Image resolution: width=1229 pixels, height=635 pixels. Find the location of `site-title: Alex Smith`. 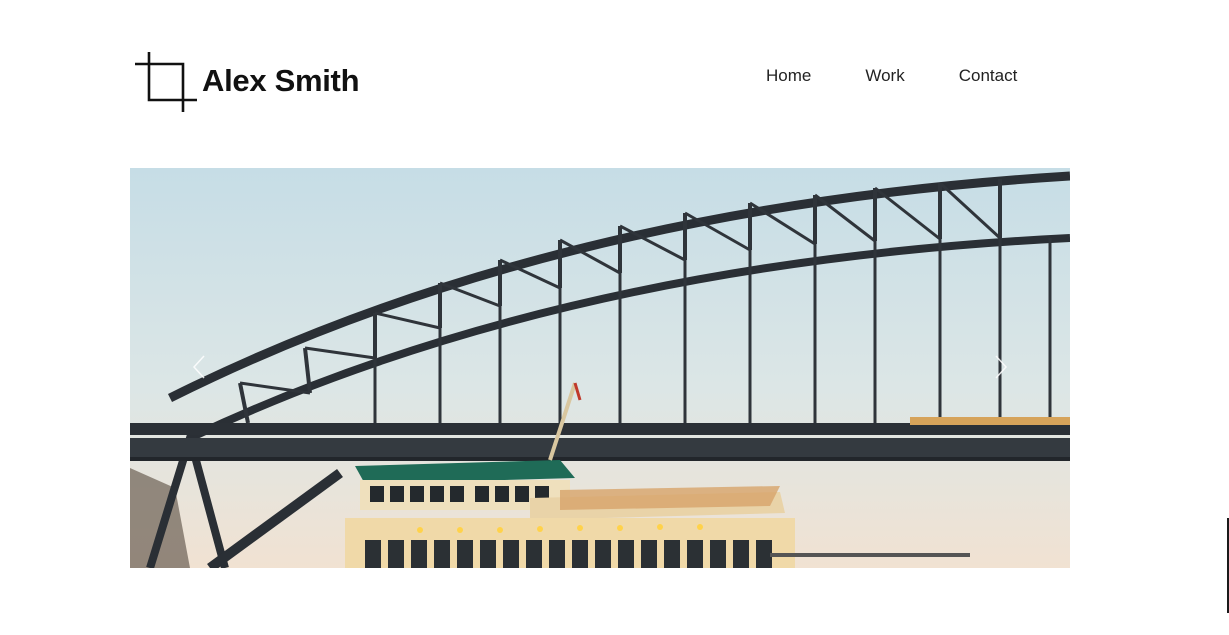

site-title: Alex Smith is located at coordinates (281, 80).